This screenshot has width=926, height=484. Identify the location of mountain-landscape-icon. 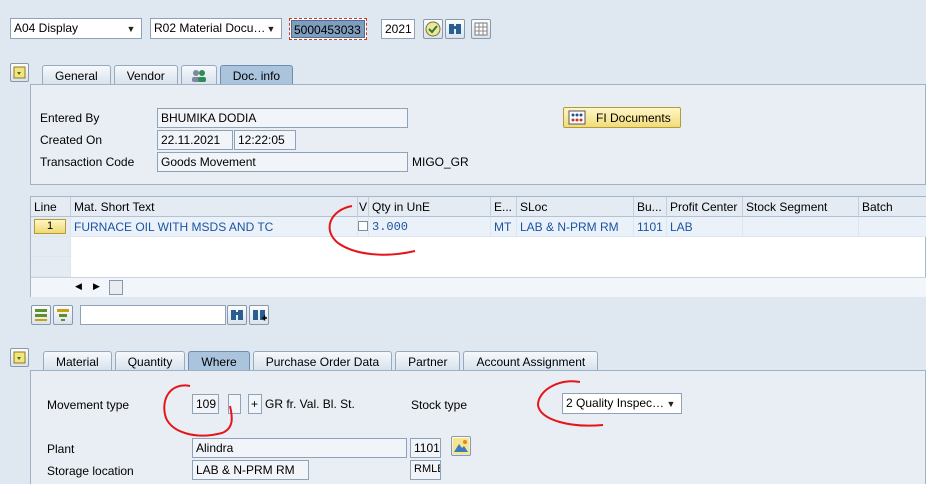
(461, 446).